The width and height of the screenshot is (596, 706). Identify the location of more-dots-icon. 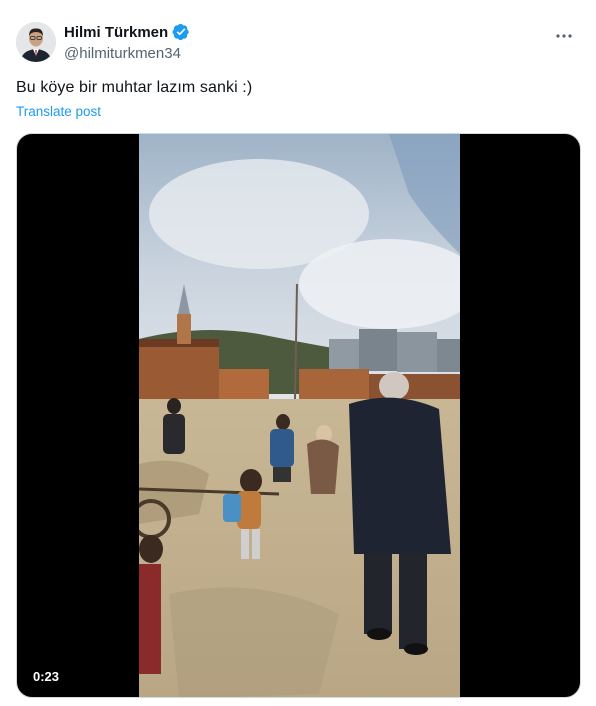
(564, 36).